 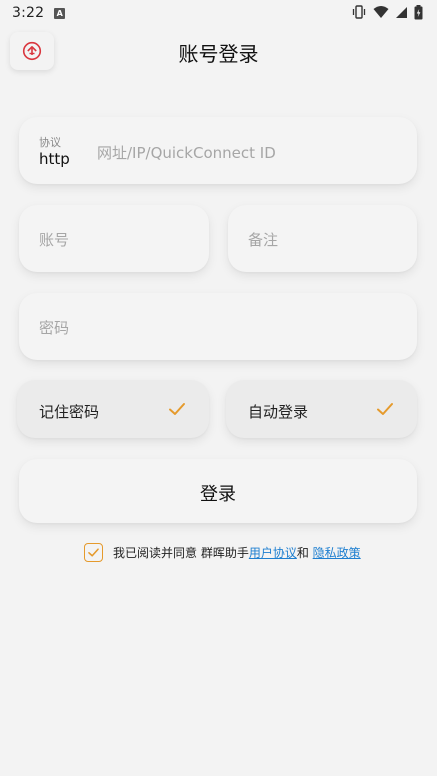 I want to click on agreement-row: 我已阅读并同意 群晖助手 用户协议 和 隐私政策, so click(x=222, y=552).